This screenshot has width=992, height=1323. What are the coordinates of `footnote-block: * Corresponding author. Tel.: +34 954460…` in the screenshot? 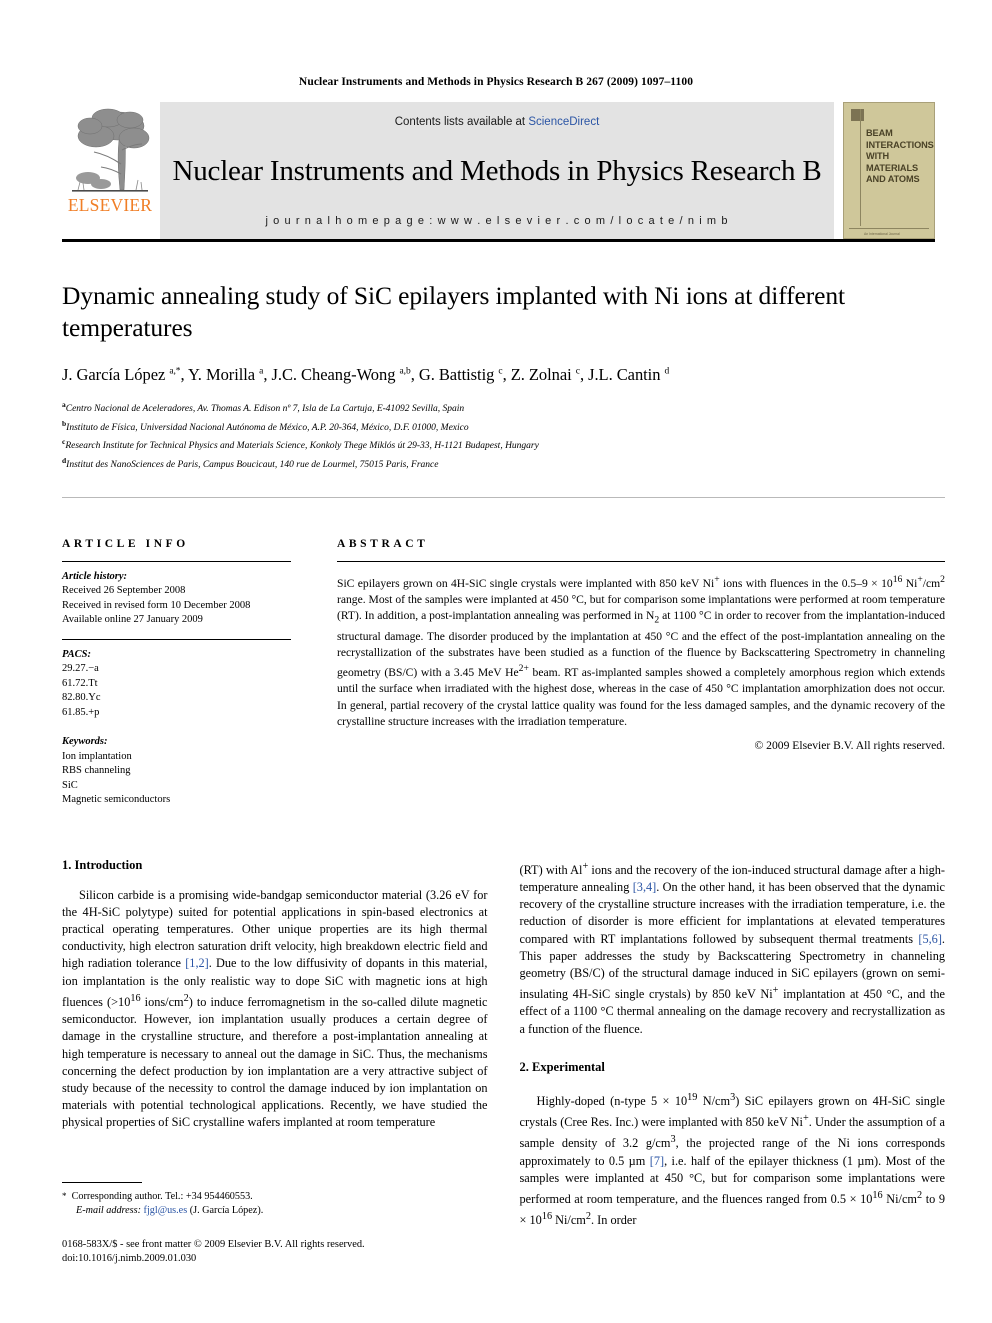 It's located at (267, 1200).